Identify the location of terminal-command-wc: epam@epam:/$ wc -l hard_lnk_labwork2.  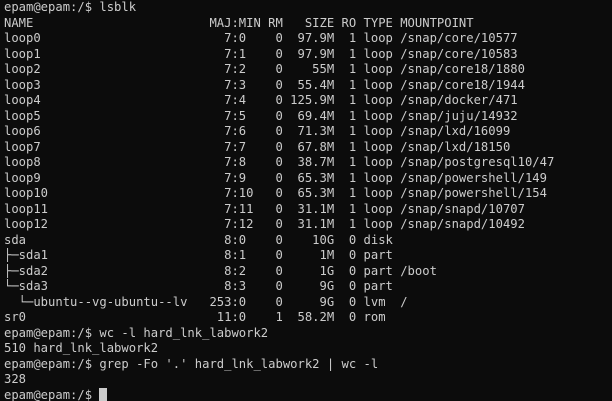
(136, 332).